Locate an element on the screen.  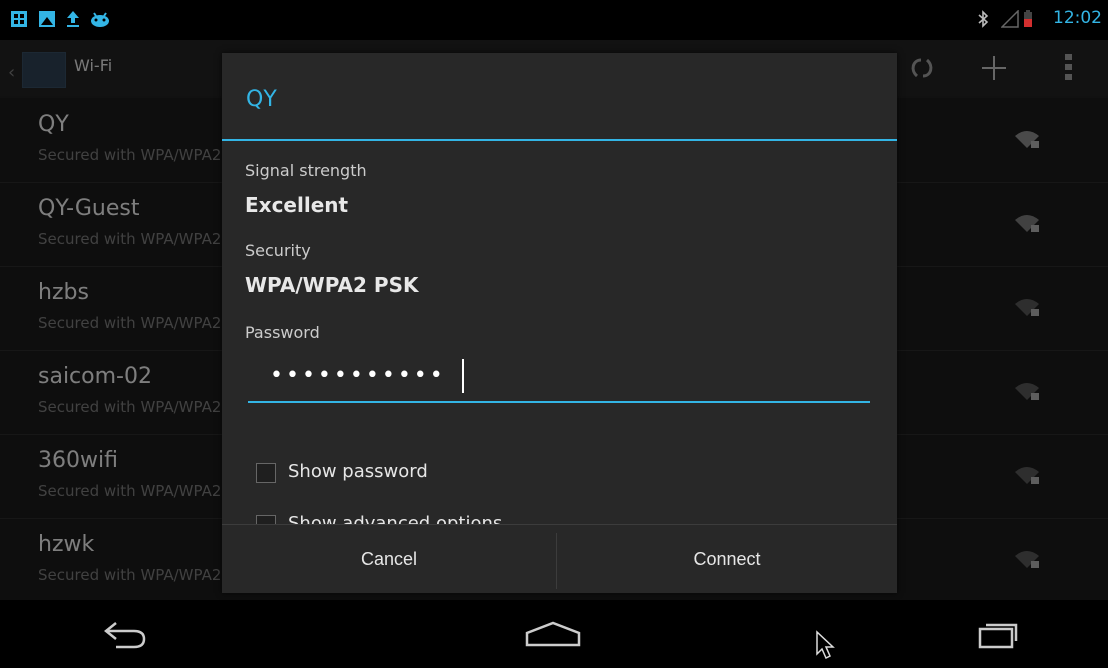
show-password-checkbox is located at coordinates (266, 473).